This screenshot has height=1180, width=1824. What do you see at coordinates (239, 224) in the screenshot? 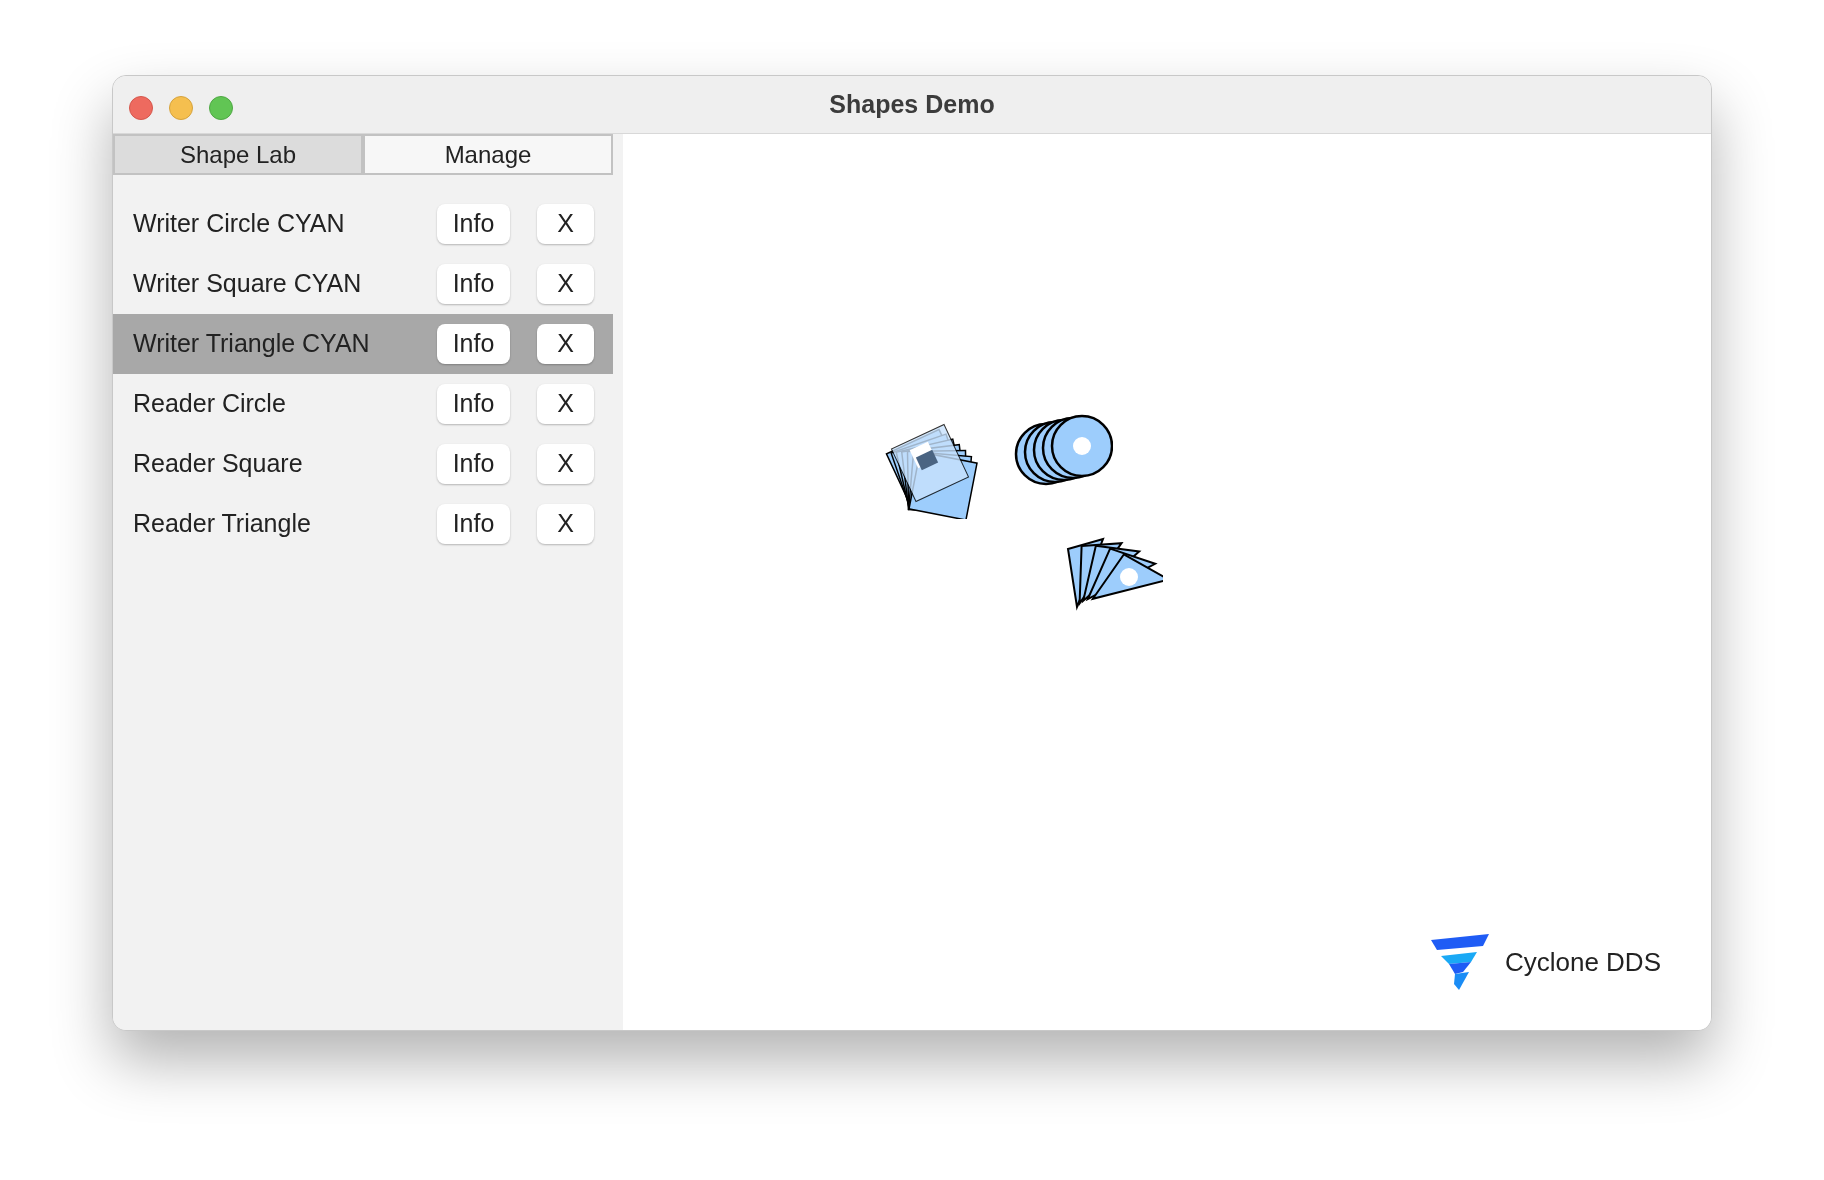
I see `entity-name: Writer Circle CYAN` at bounding box center [239, 224].